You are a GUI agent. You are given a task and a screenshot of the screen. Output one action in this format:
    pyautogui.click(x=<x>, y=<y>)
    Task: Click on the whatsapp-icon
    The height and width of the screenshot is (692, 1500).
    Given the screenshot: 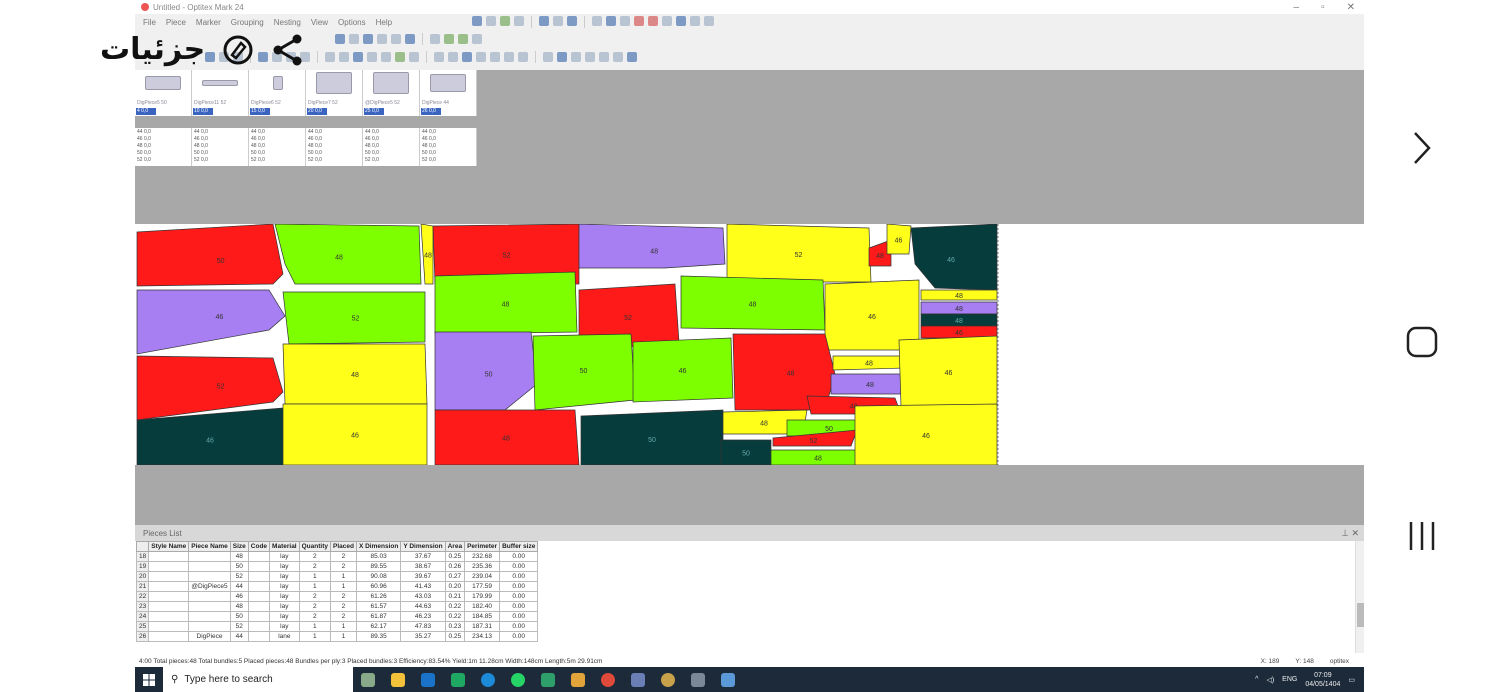 What is the action you would take?
    pyautogui.click(x=518, y=679)
    